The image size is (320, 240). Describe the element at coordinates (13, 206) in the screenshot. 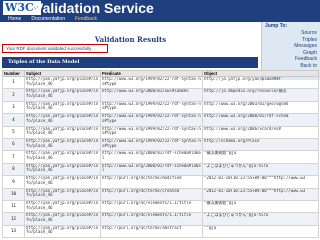

I see `row-number-cell: 11` at that location.